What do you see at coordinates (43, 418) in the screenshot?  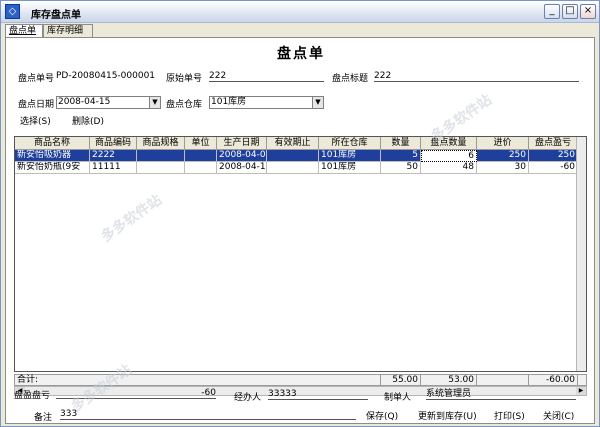 I see `remark-label: 备注` at bounding box center [43, 418].